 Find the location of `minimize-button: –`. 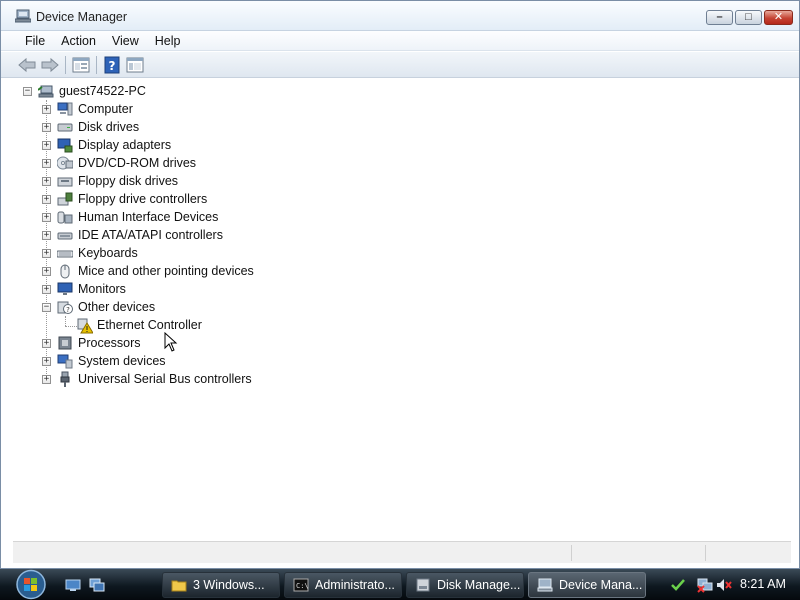

minimize-button: – is located at coordinates (719, 17).